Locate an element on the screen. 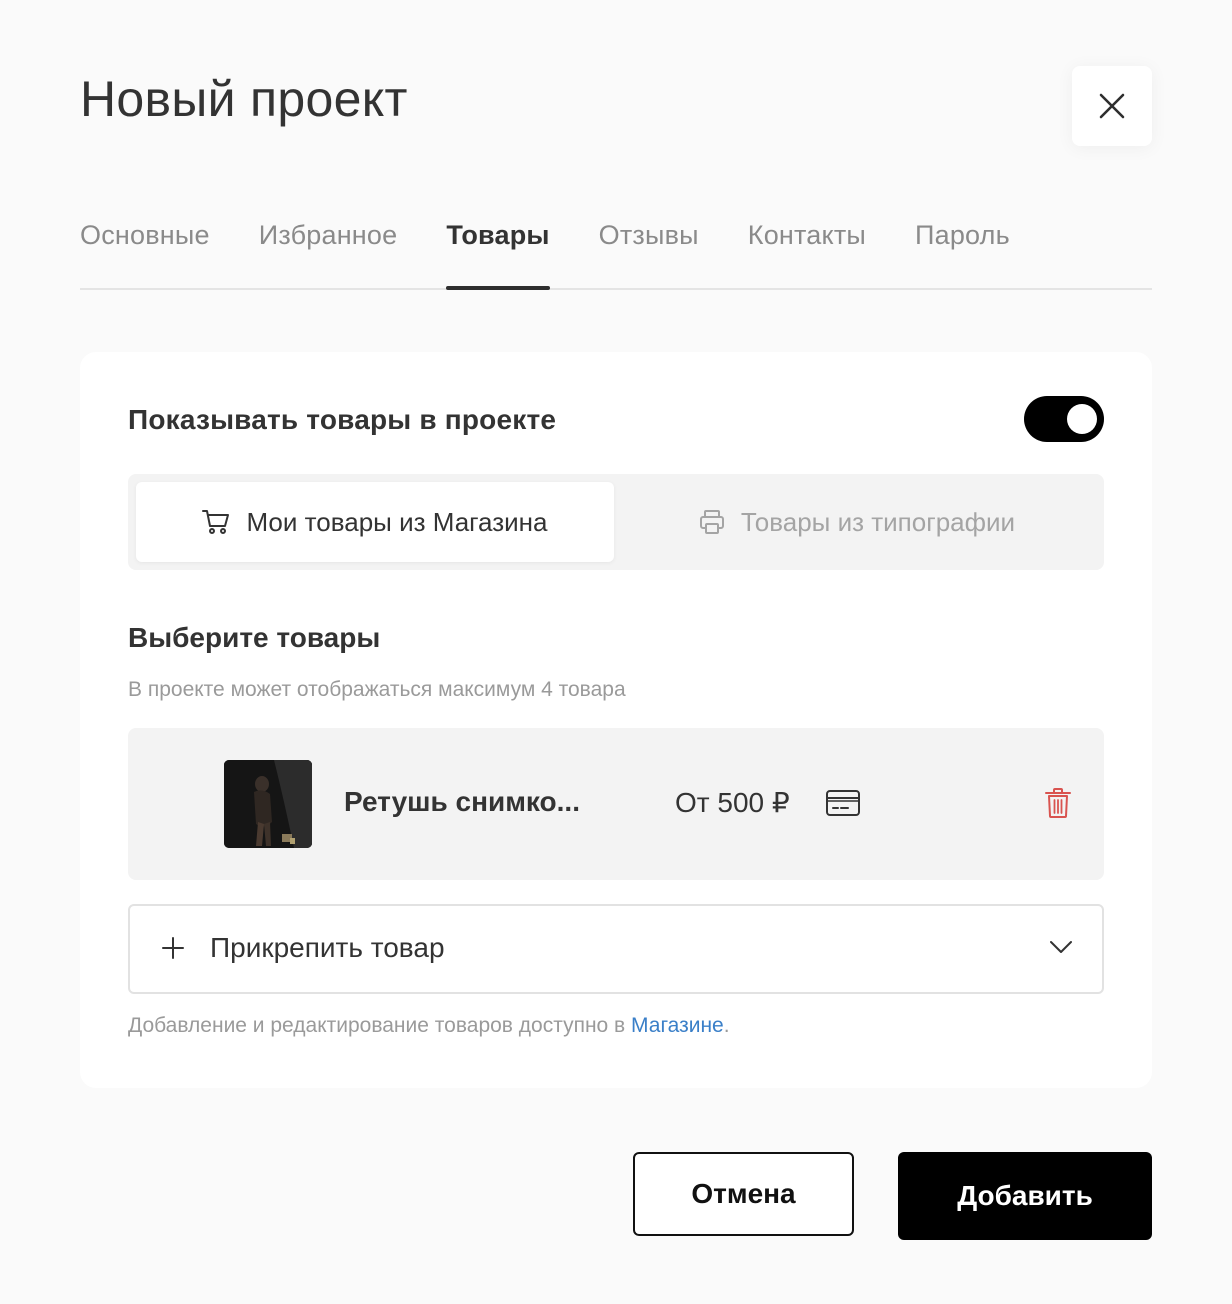 The width and height of the screenshot is (1232, 1304). source-print-button: Товары из типографии is located at coordinates (857, 522).